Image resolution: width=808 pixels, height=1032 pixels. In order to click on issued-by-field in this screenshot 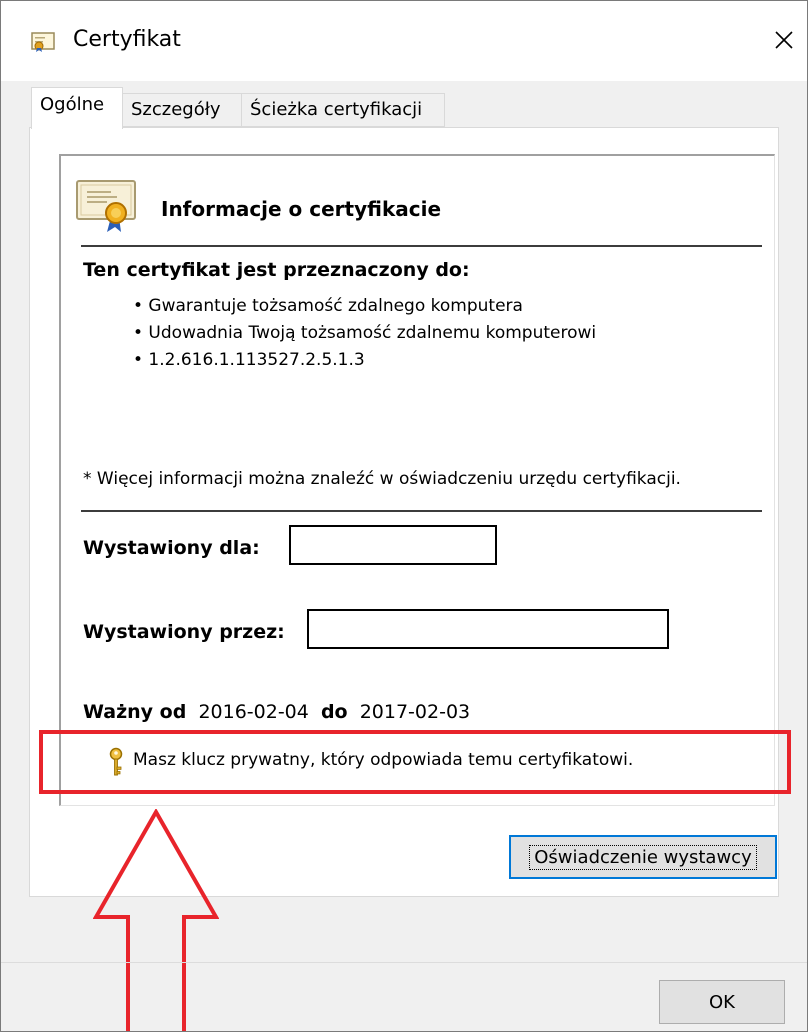, I will do `click(488, 629)`.